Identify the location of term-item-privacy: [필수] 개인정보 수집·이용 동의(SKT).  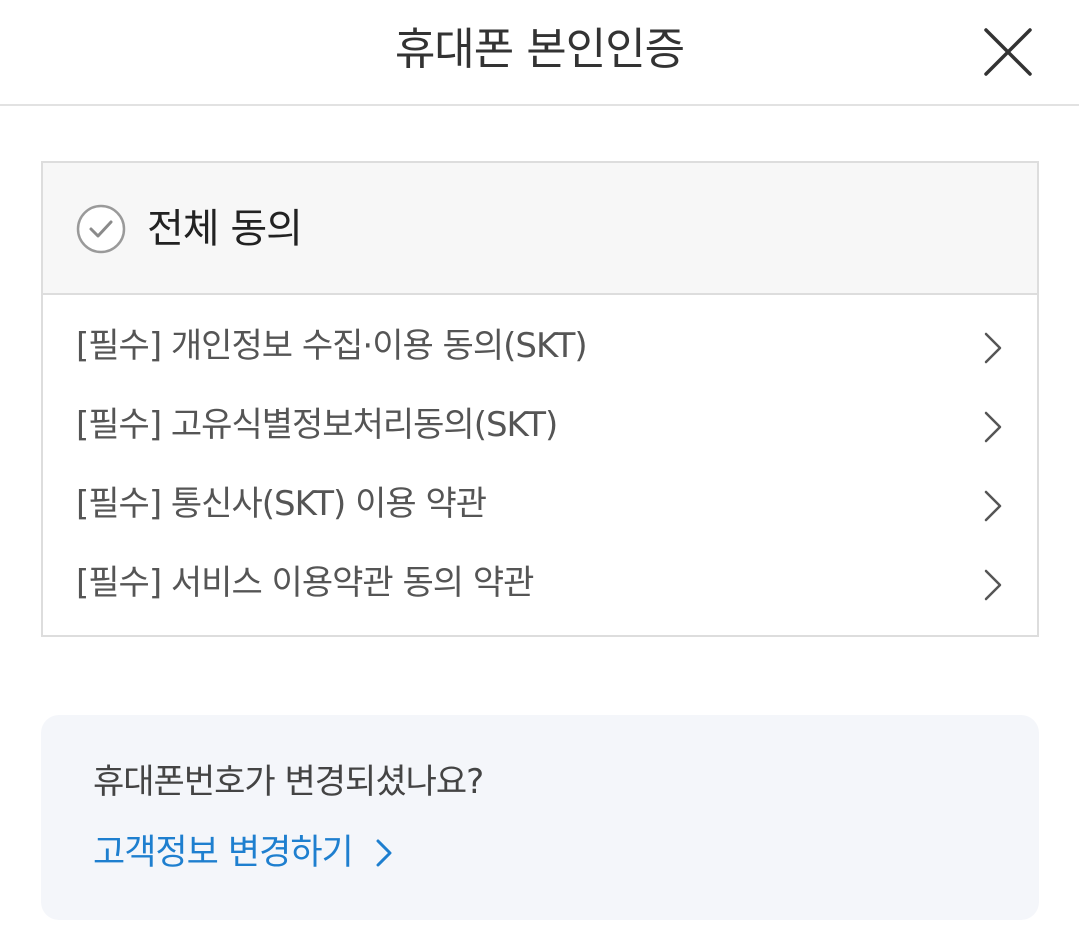
(540, 346).